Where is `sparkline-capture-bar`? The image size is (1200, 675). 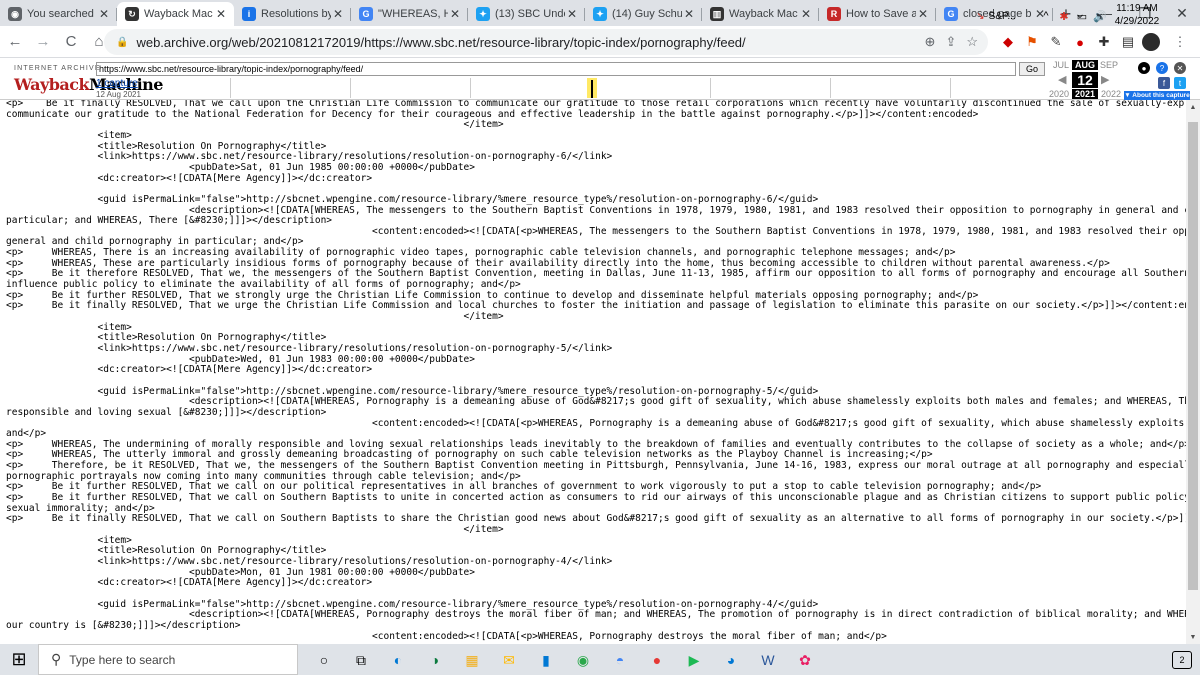
sparkline-capture-bar is located at coordinates (592, 89).